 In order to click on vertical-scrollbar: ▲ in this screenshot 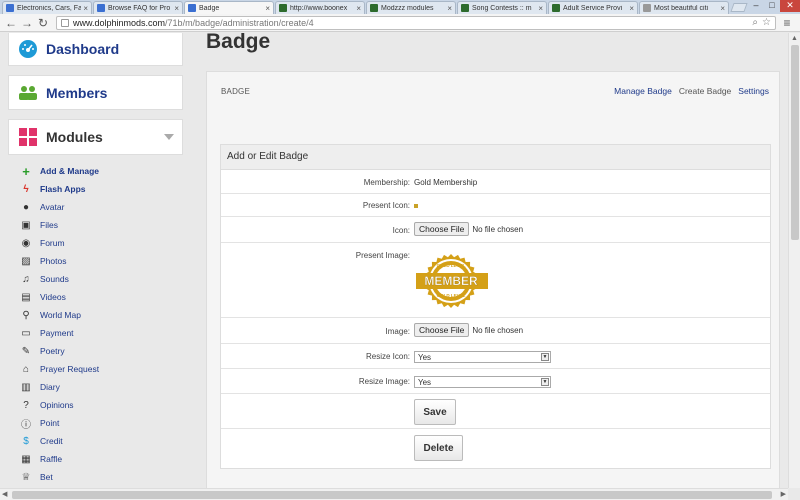, I will do `click(794, 260)`.